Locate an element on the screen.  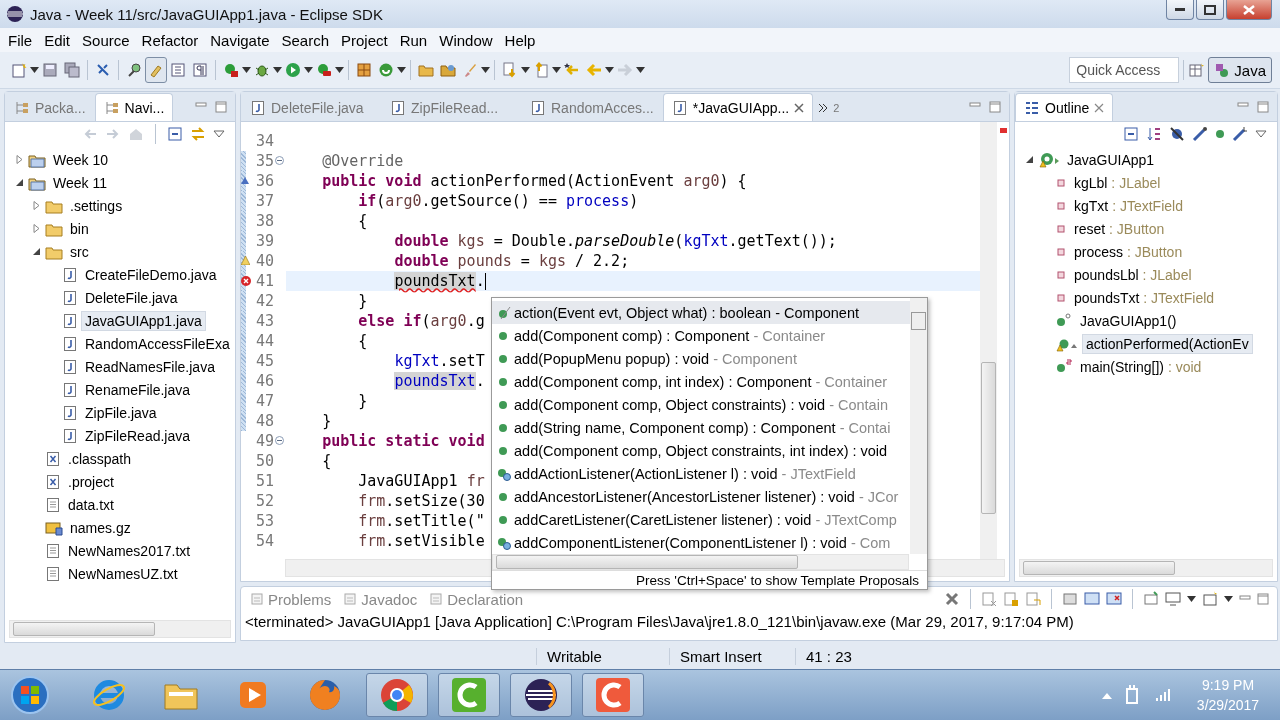
outline-item: JavaGUIApp1 is located at coordinates (1111, 159).